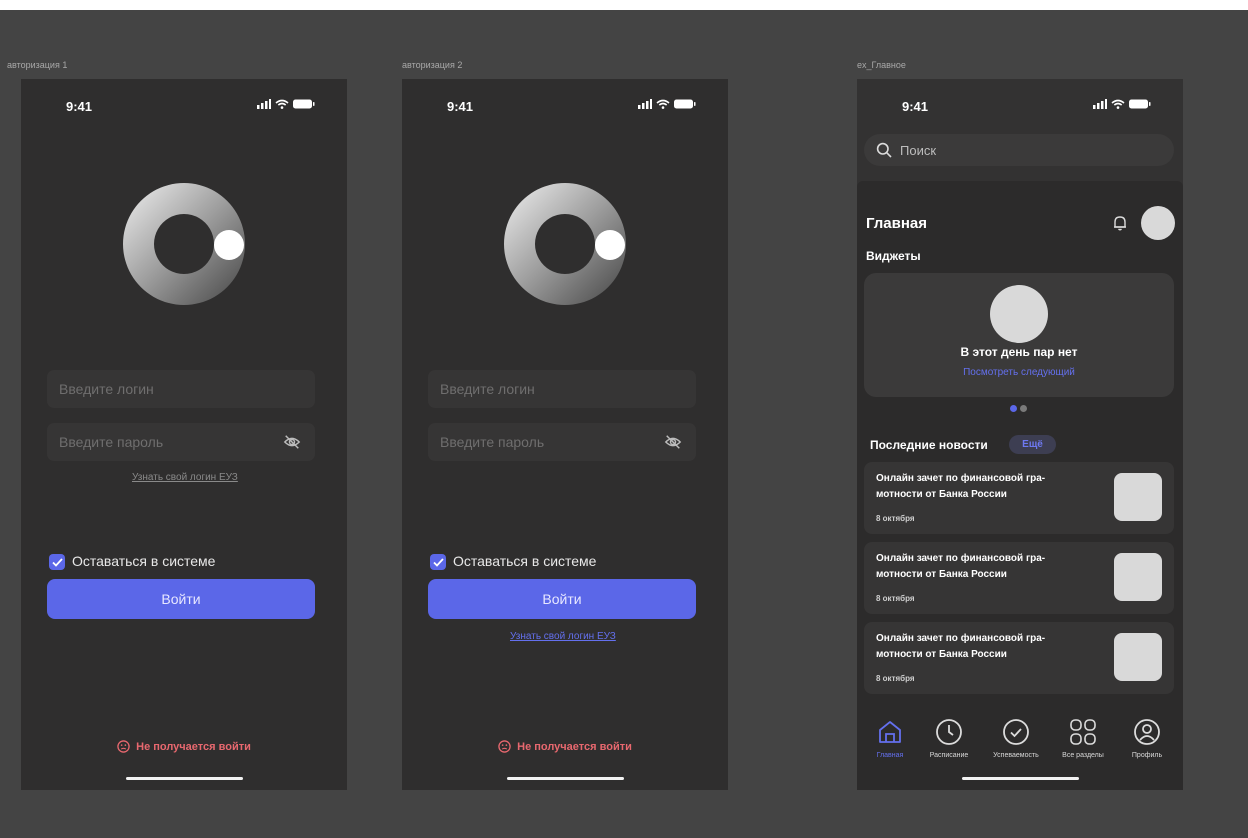 The height and width of the screenshot is (838, 1248). What do you see at coordinates (1158, 223) in the screenshot?
I see `avatar` at bounding box center [1158, 223].